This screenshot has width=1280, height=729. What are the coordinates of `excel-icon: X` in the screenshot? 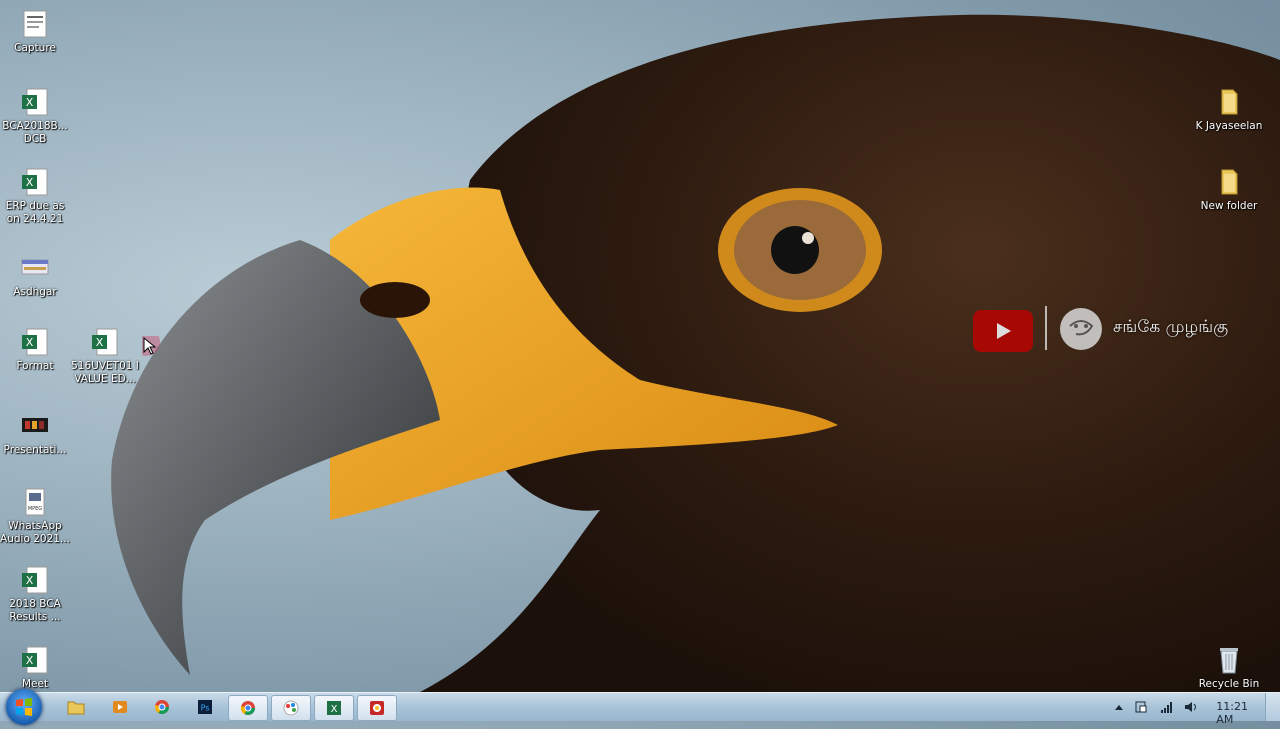 It's located at (334, 708).